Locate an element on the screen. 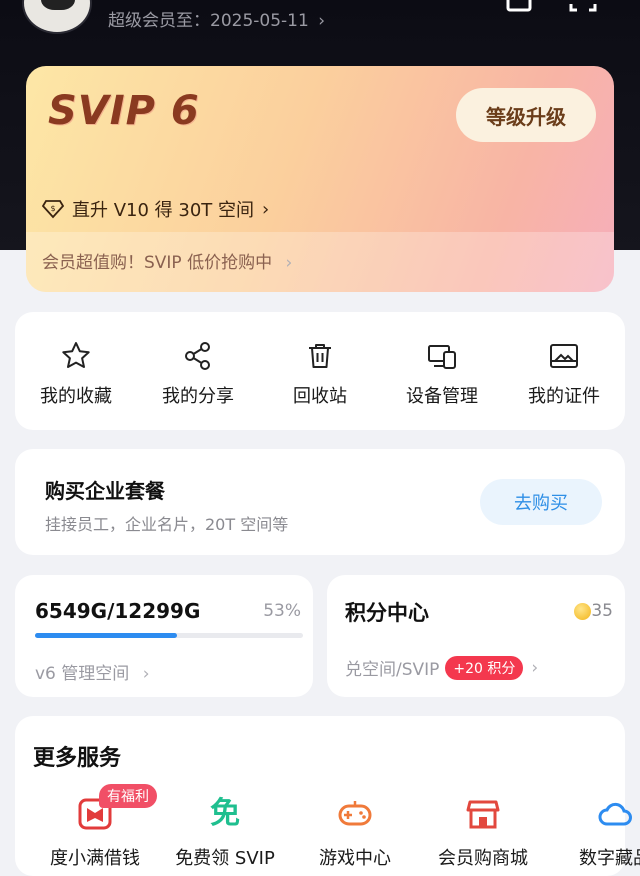 Image resolution: width=640 pixels, height=876 pixels. service-label: 会员购商城 is located at coordinates (483, 858).